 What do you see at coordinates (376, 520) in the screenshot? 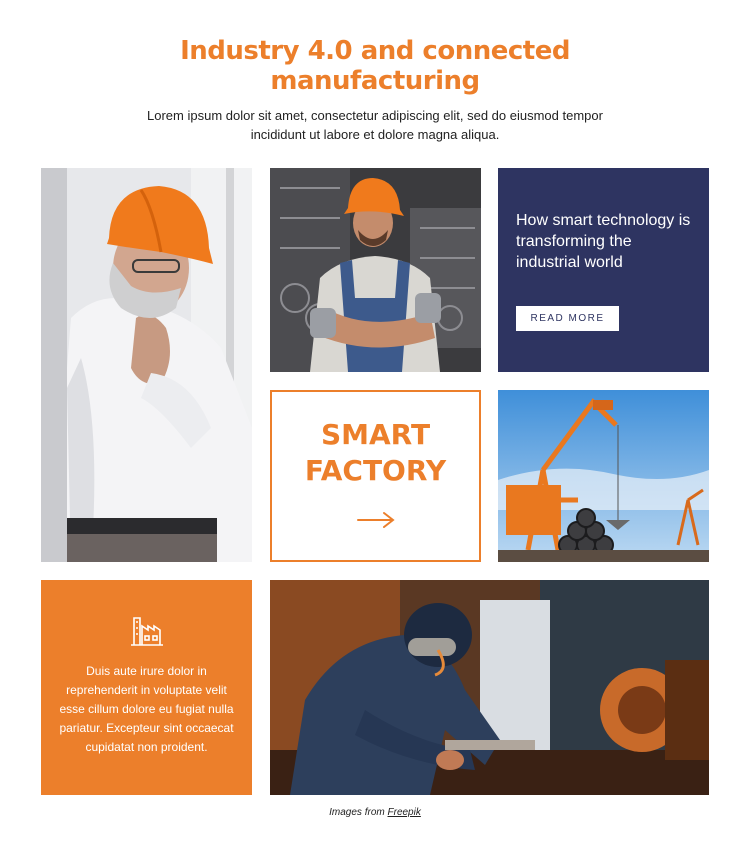
I see `arrow-right-icon` at bounding box center [376, 520].